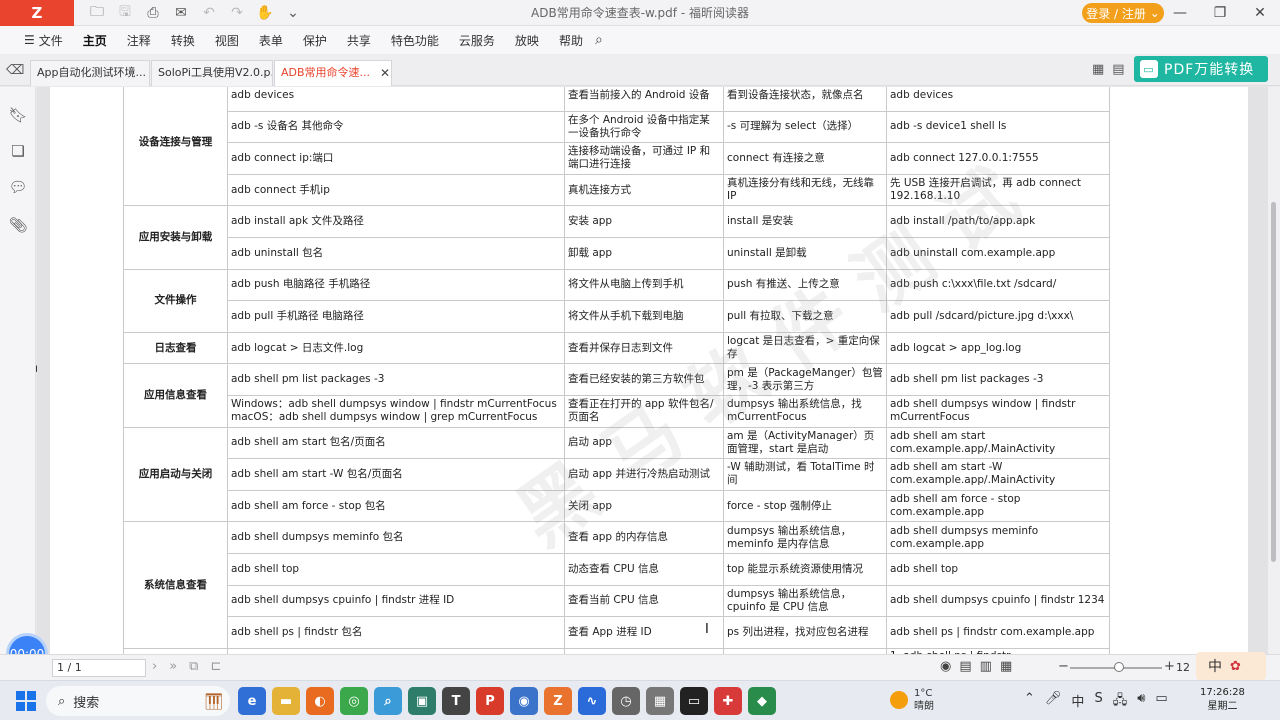 This screenshot has height=720, width=1280. What do you see at coordinates (18, 115) in the screenshot?
I see `bookmark-icon: 🔖︎` at bounding box center [18, 115].